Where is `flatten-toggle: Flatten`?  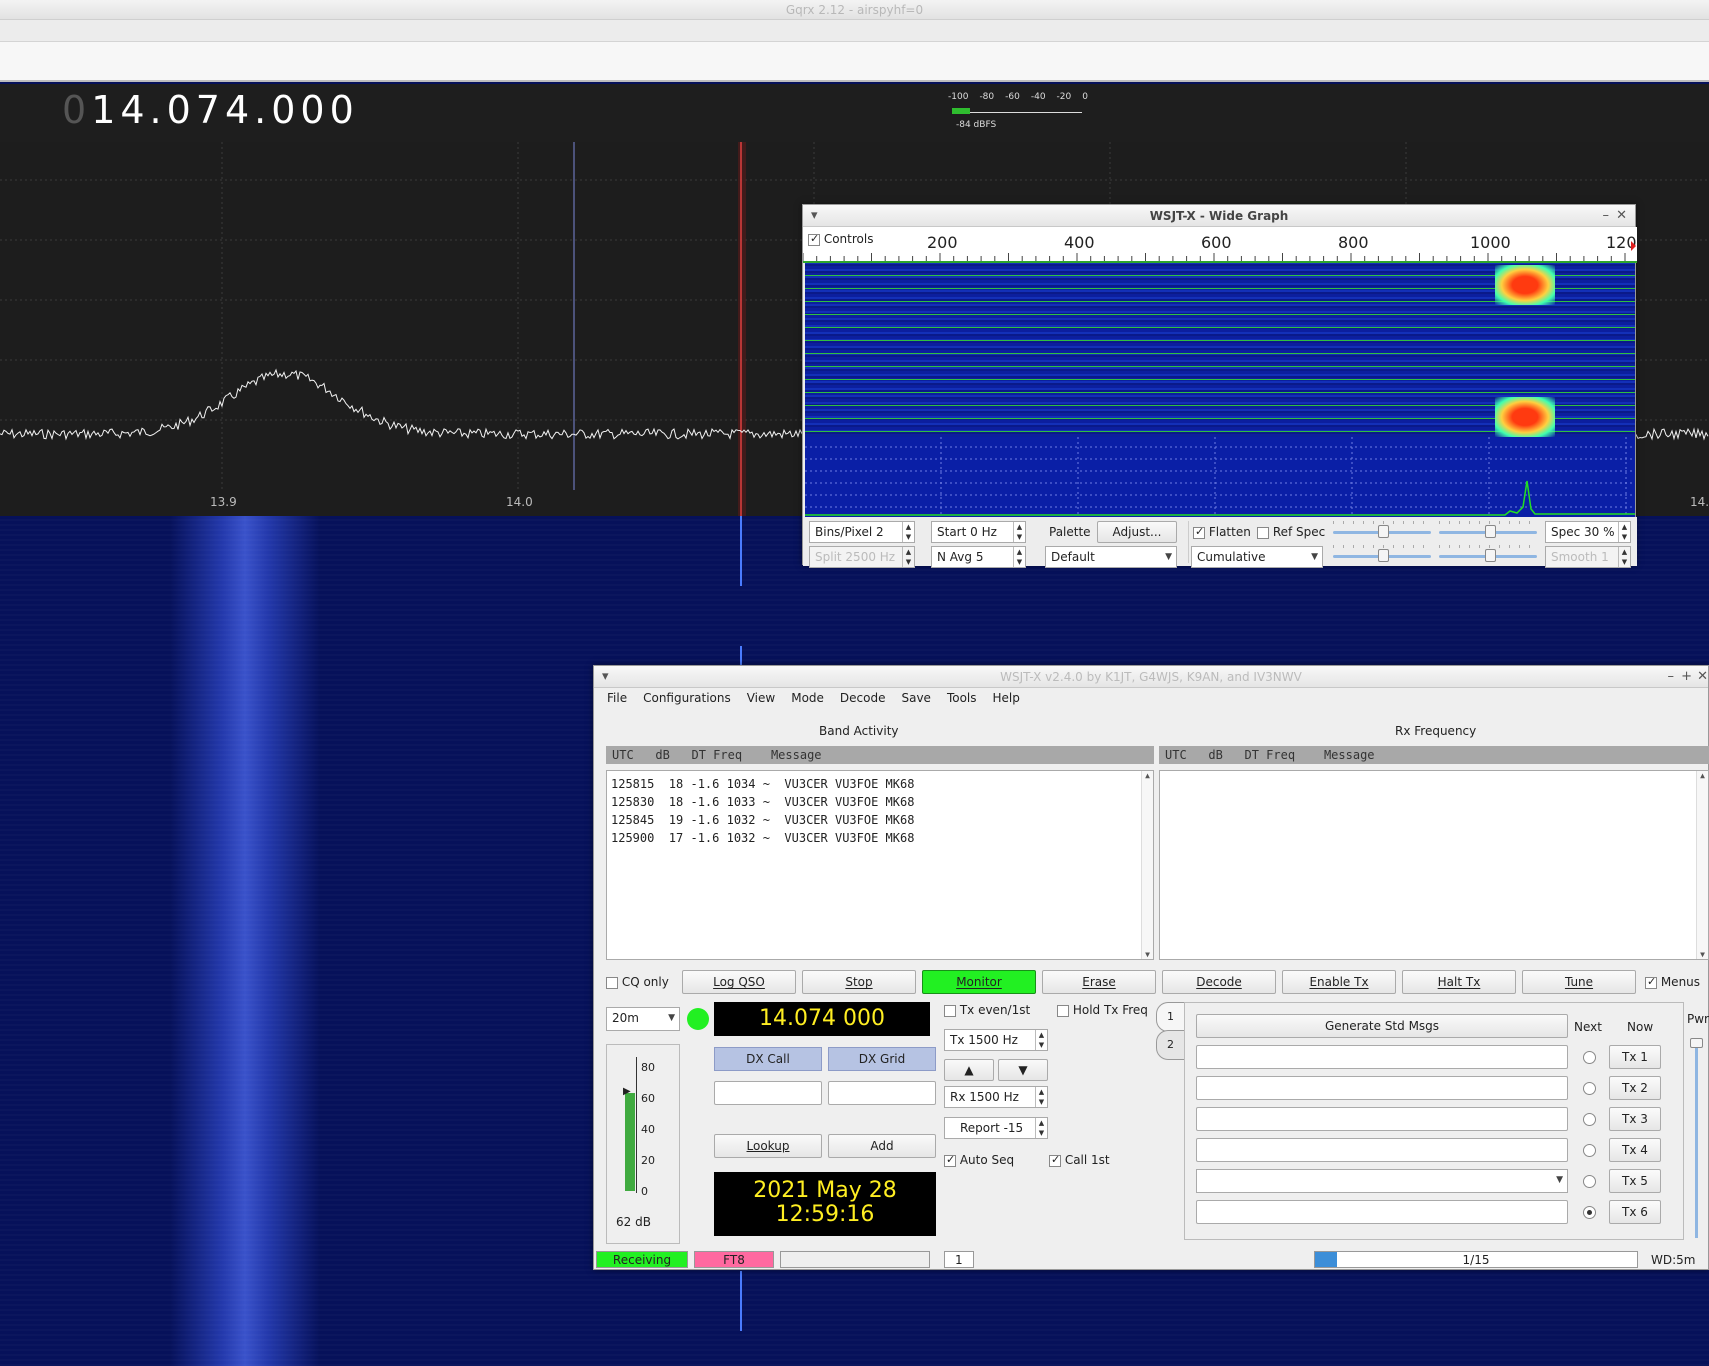 flatten-toggle: Flatten is located at coordinates (1222, 532).